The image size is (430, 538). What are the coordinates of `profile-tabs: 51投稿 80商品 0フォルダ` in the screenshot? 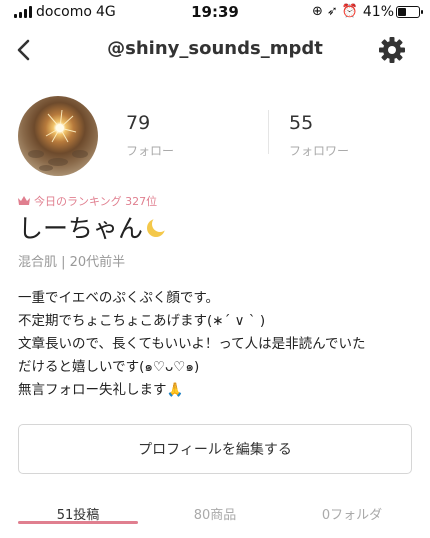 It's located at (215, 517).